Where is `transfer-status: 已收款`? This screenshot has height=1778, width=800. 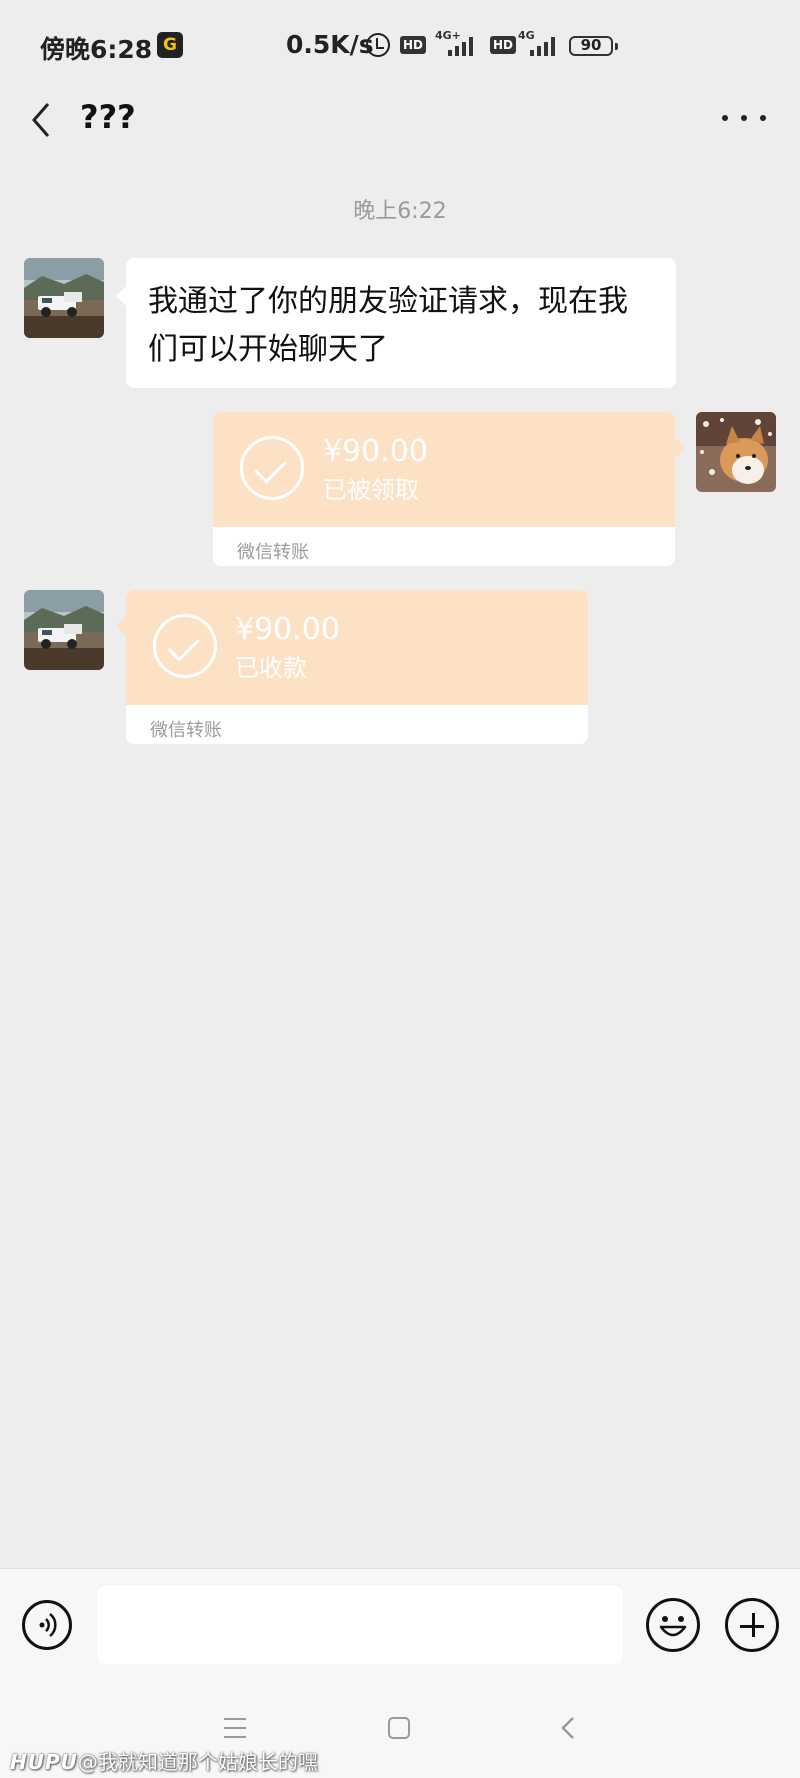 transfer-status: 已收款 is located at coordinates (271, 668).